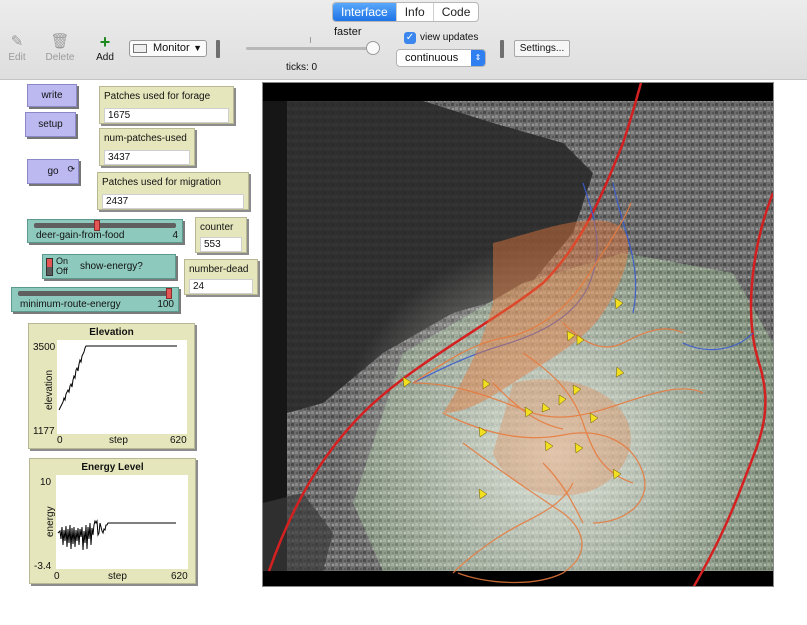 Image resolution: width=807 pixels, height=625 pixels. I want to click on speed-tick-mark, so click(310, 40).